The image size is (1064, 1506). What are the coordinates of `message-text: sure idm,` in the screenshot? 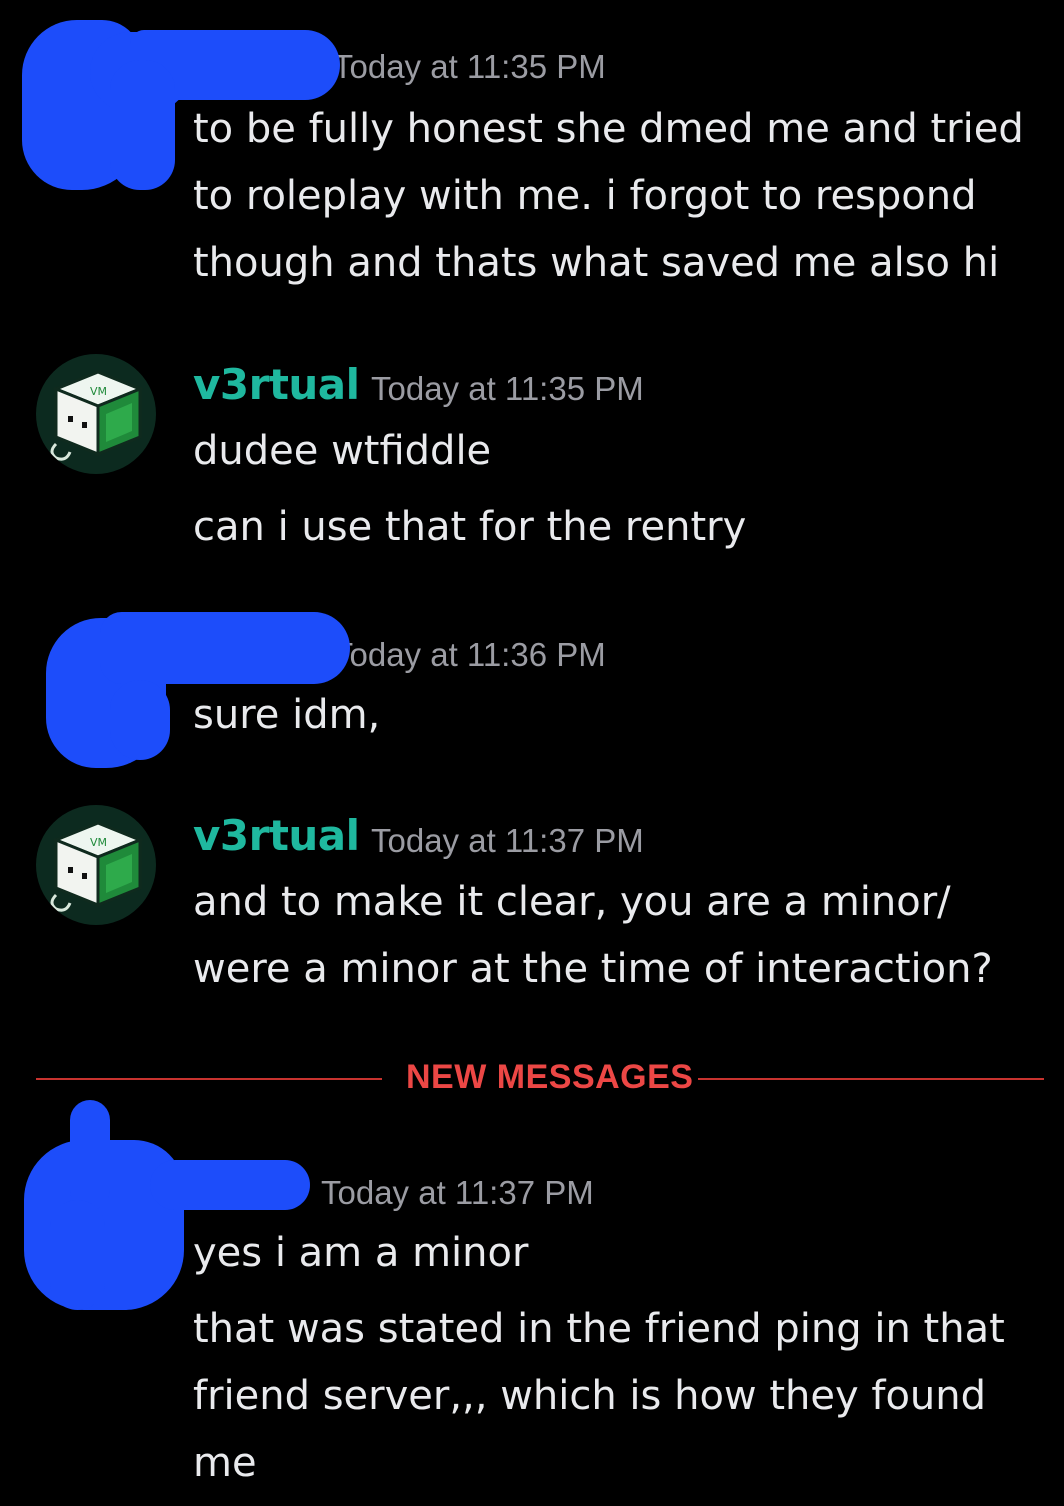 It's located at (287, 715).